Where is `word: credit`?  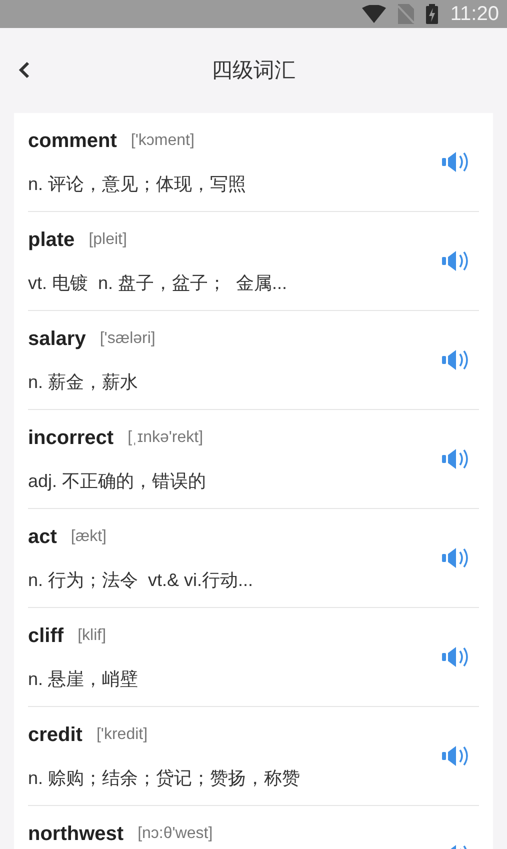
word: credit is located at coordinates (55, 735).